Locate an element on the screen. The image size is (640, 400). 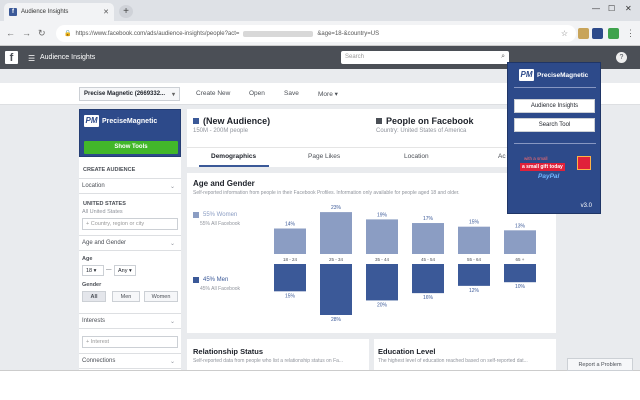
close-window-icon: ✕ is located at coordinates (628, 8).